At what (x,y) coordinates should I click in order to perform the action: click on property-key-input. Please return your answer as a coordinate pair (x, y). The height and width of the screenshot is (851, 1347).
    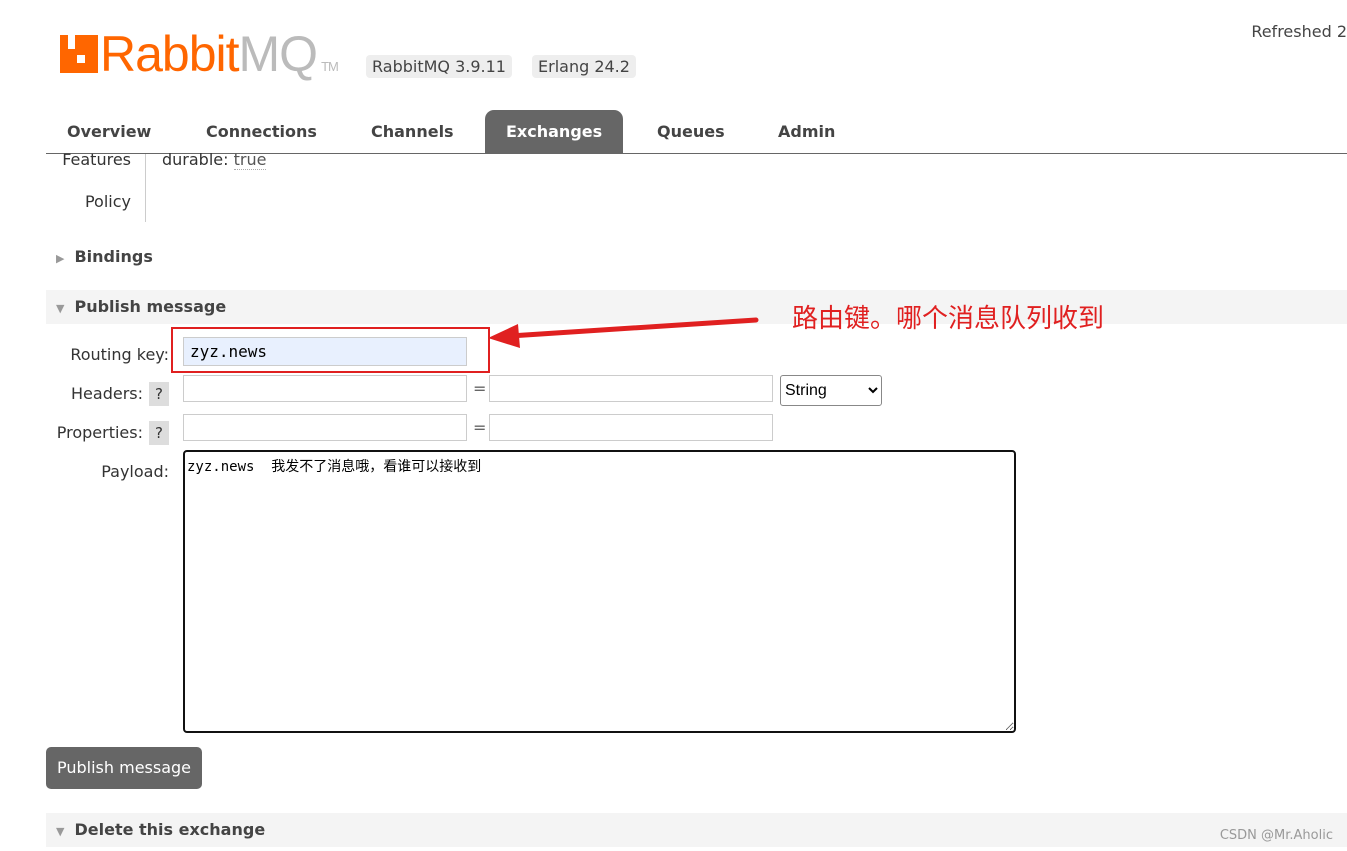
    Looking at the image, I should click on (325, 427).